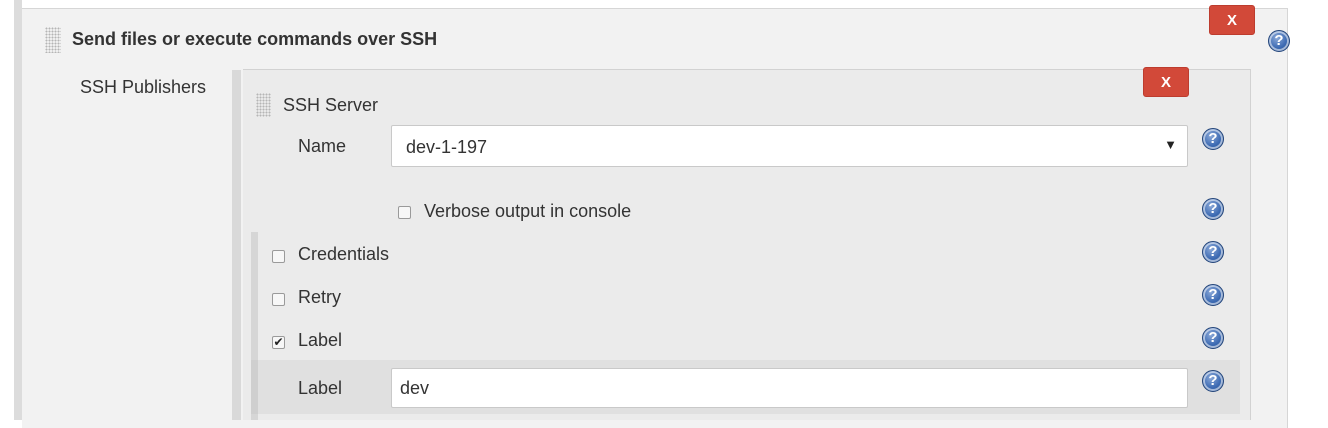 The height and width of the screenshot is (428, 1328). What do you see at coordinates (331, 105) in the screenshot?
I see `ssh-server-title: SSH Server` at bounding box center [331, 105].